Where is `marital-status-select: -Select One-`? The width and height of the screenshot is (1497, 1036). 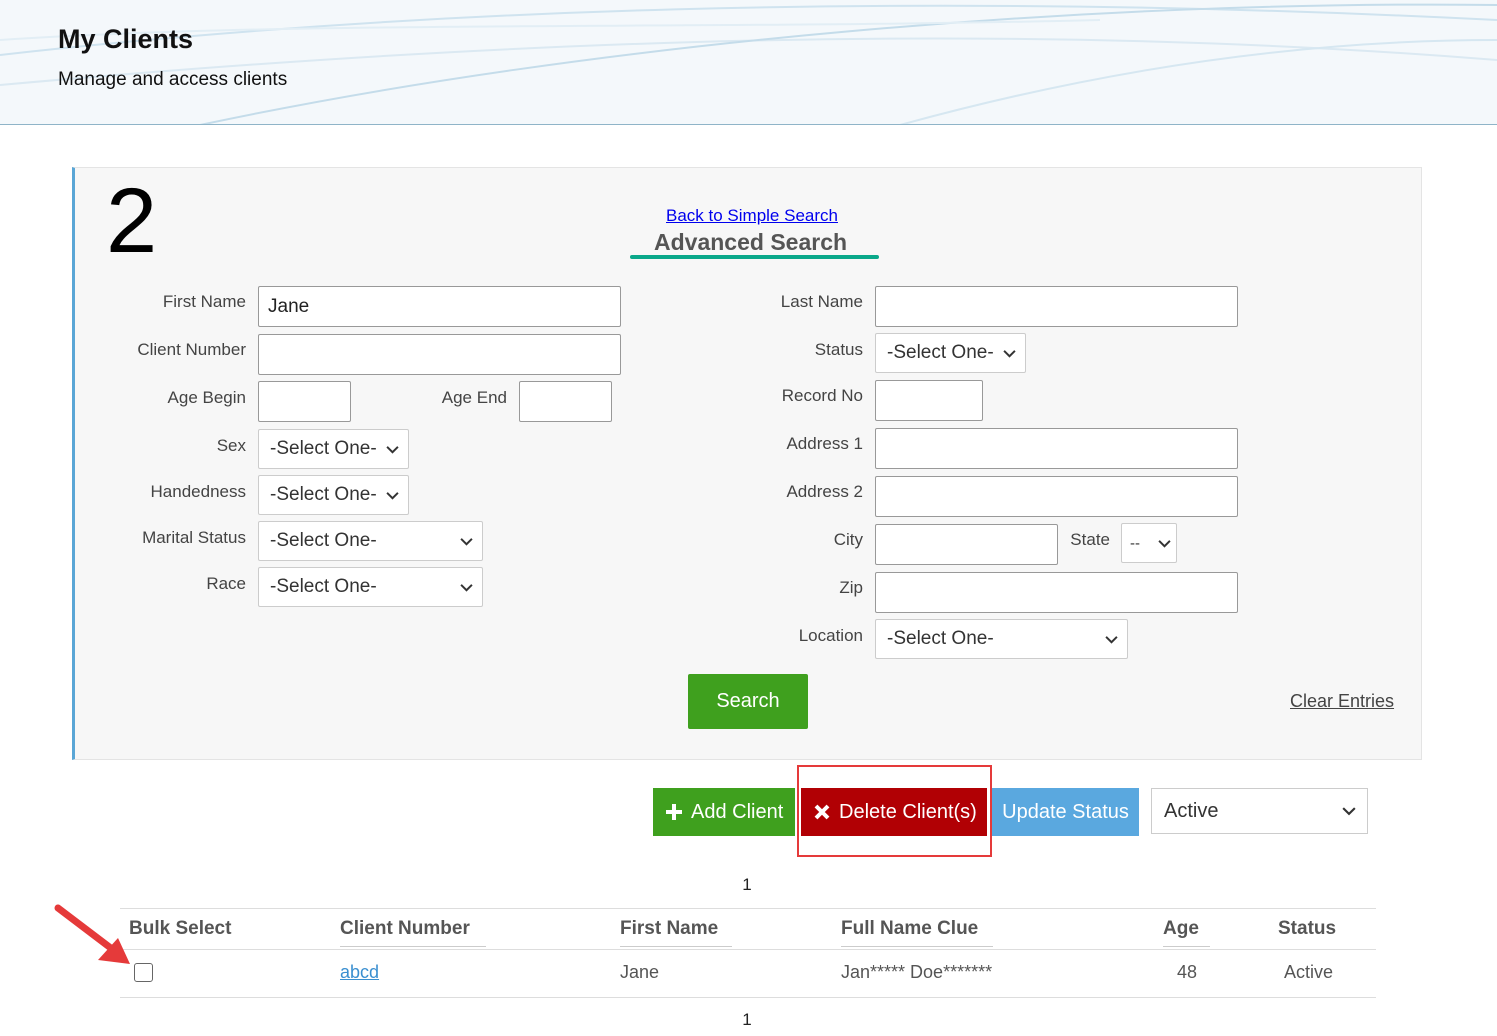 marital-status-select: -Select One- is located at coordinates (370, 541).